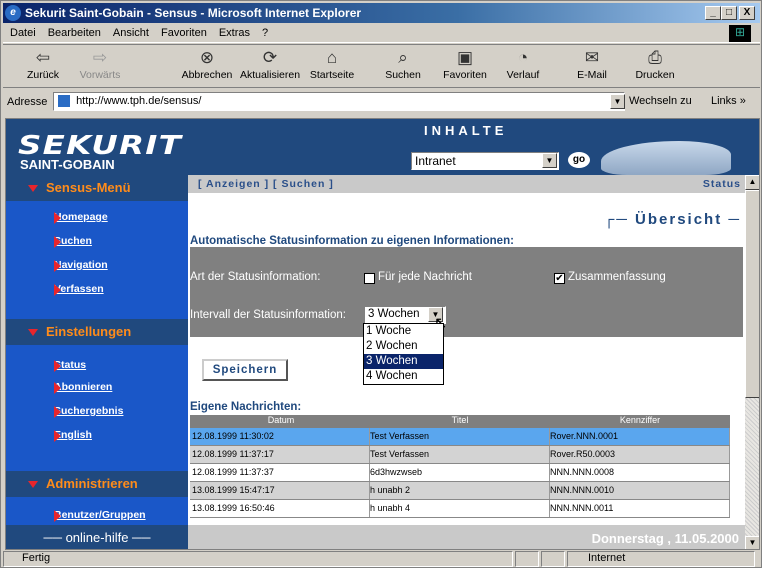 Image resolution: width=762 pixels, height=568 pixels. What do you see at coordinates (280, 454) in the screenshot?
I see `cell-datum: 12.08.1999 11:37:17` at bounding box center [280, 454].